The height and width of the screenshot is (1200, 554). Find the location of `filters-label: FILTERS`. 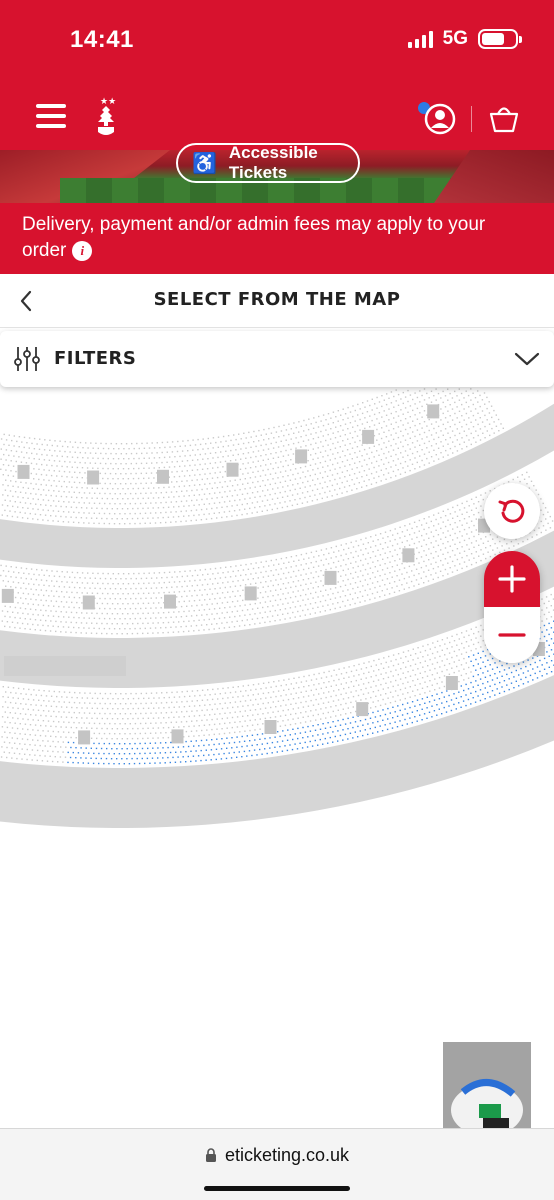

filters-label: FILTERS is located at coordinates (95, 358).